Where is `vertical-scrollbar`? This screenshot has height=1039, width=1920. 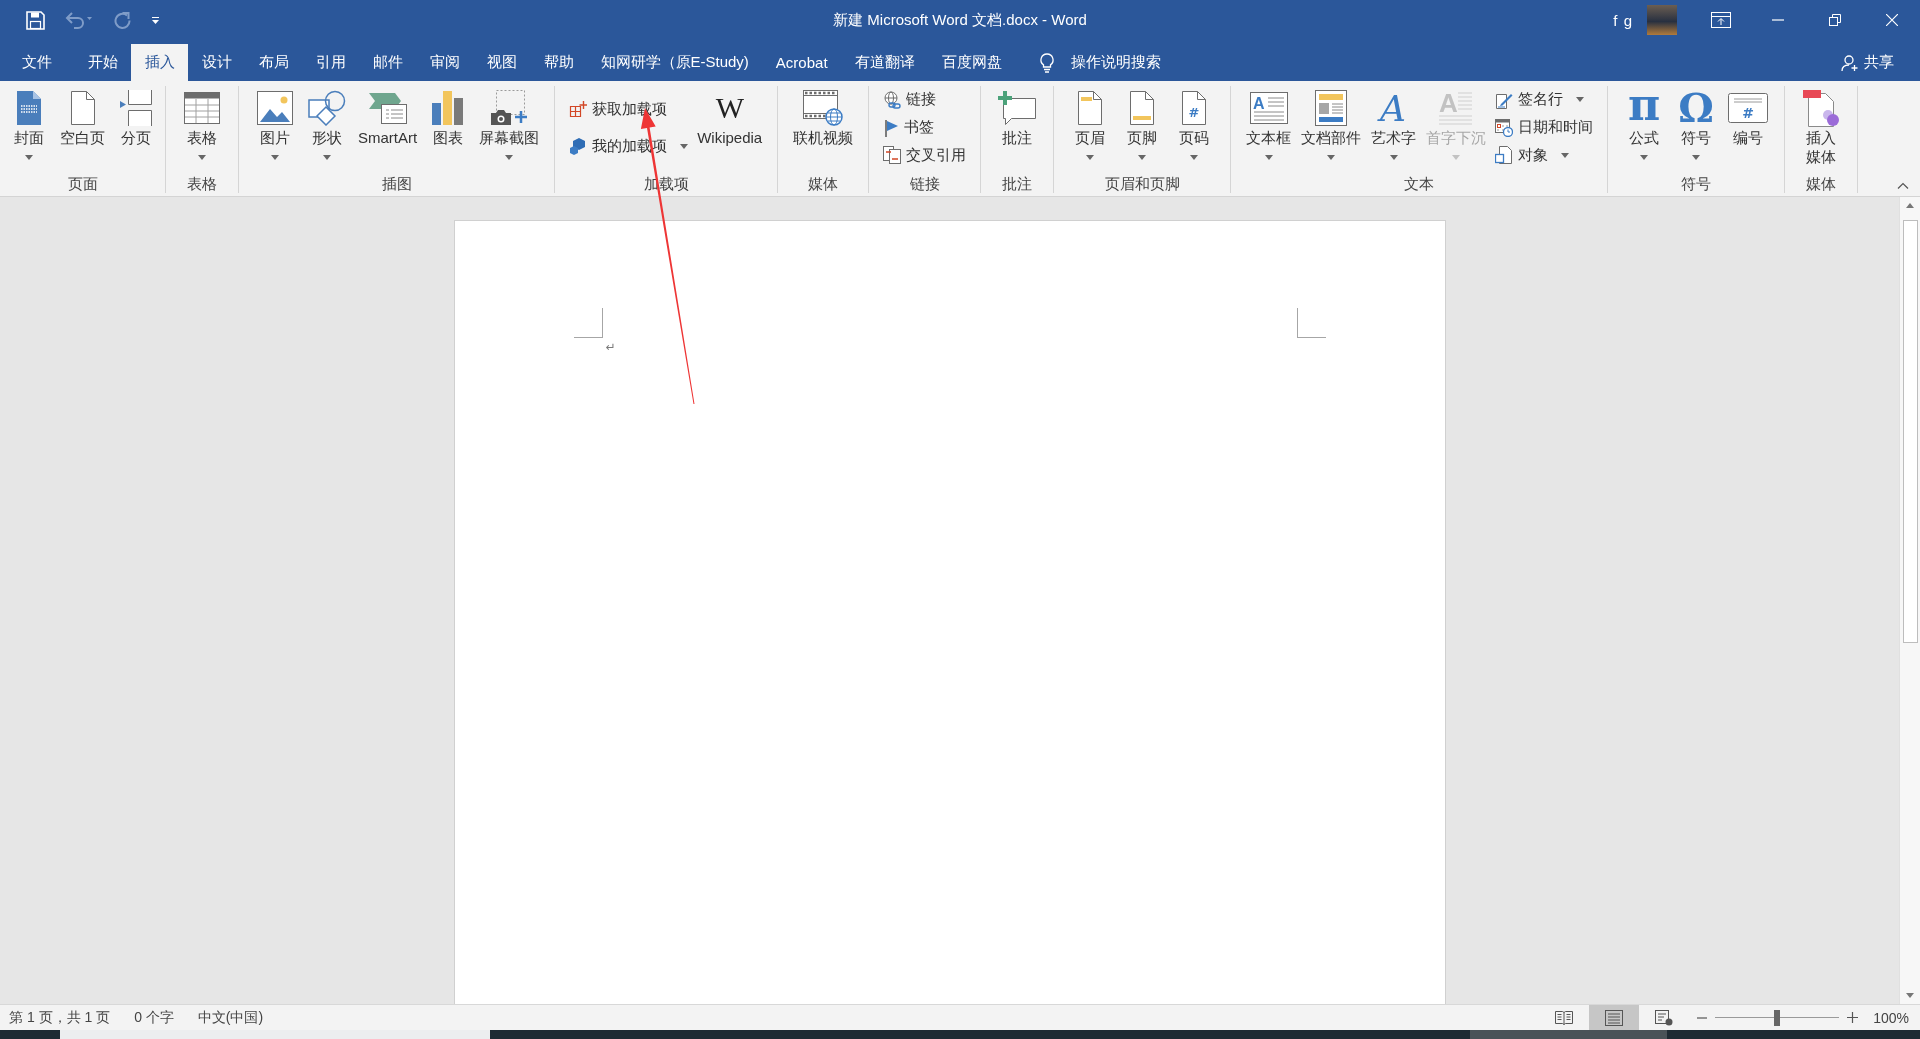 vertical-scrollbar is located at coordinates (1909, 600).